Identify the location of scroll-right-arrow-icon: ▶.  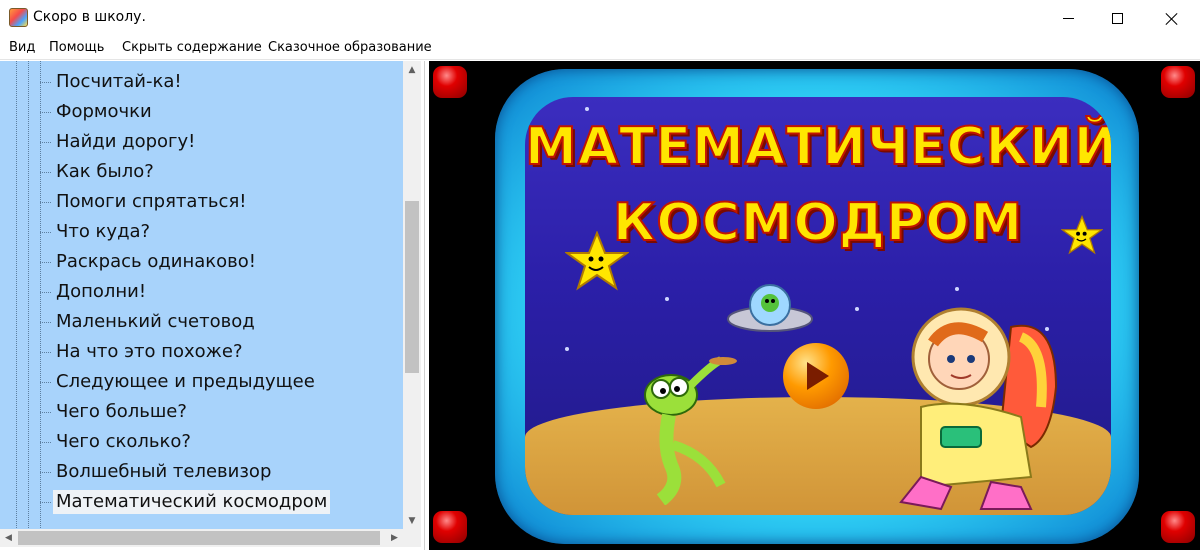
(394, 538).